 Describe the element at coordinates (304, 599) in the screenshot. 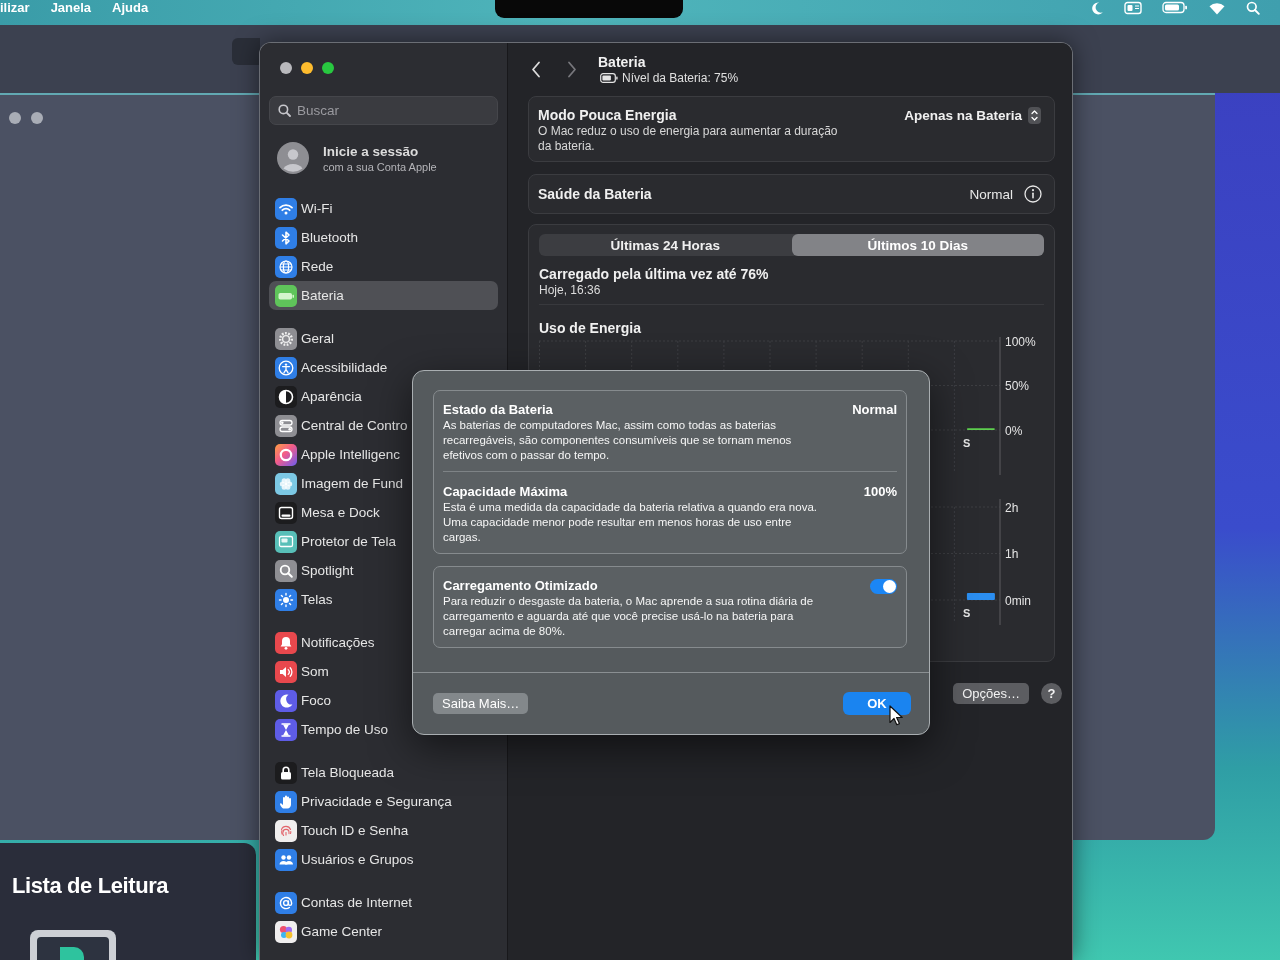

I see `sidebar-item: Telas` at that location.